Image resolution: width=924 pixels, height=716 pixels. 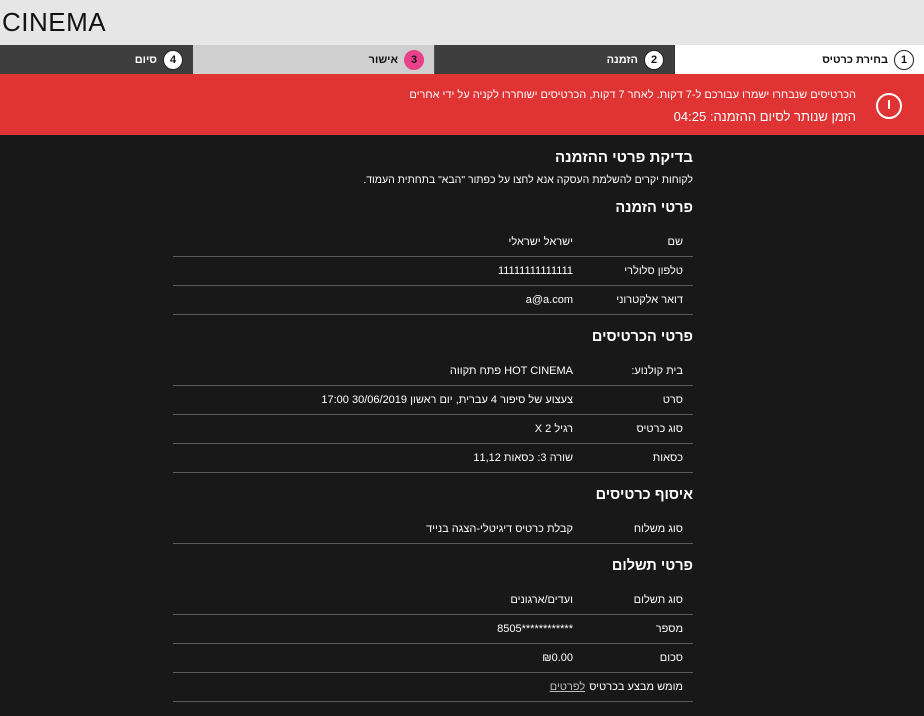 I want to click on detail-row: סוג כרטיס רגיל X 2, so click(x=433, y=429).